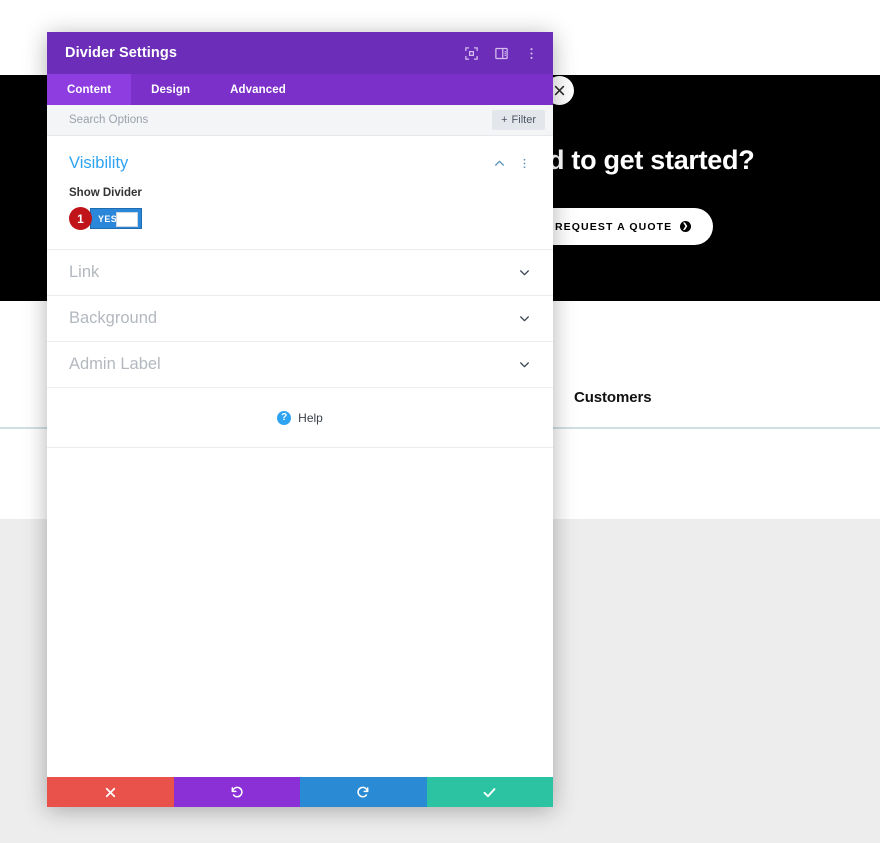 The height and width of the screenshot is (843, 880). I want to click on arrow-right-icon: ❯, so click(686, 226).